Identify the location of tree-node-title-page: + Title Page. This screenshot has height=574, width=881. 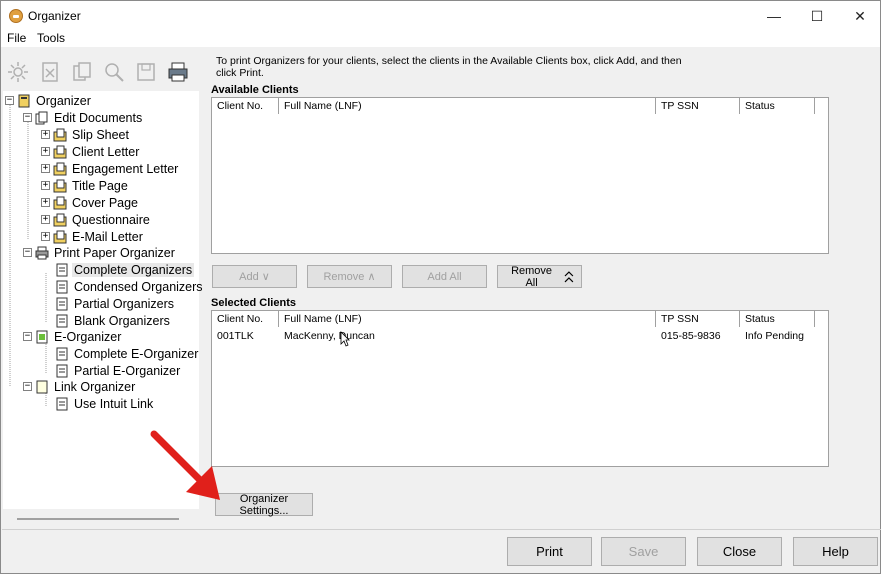
(85, 185).